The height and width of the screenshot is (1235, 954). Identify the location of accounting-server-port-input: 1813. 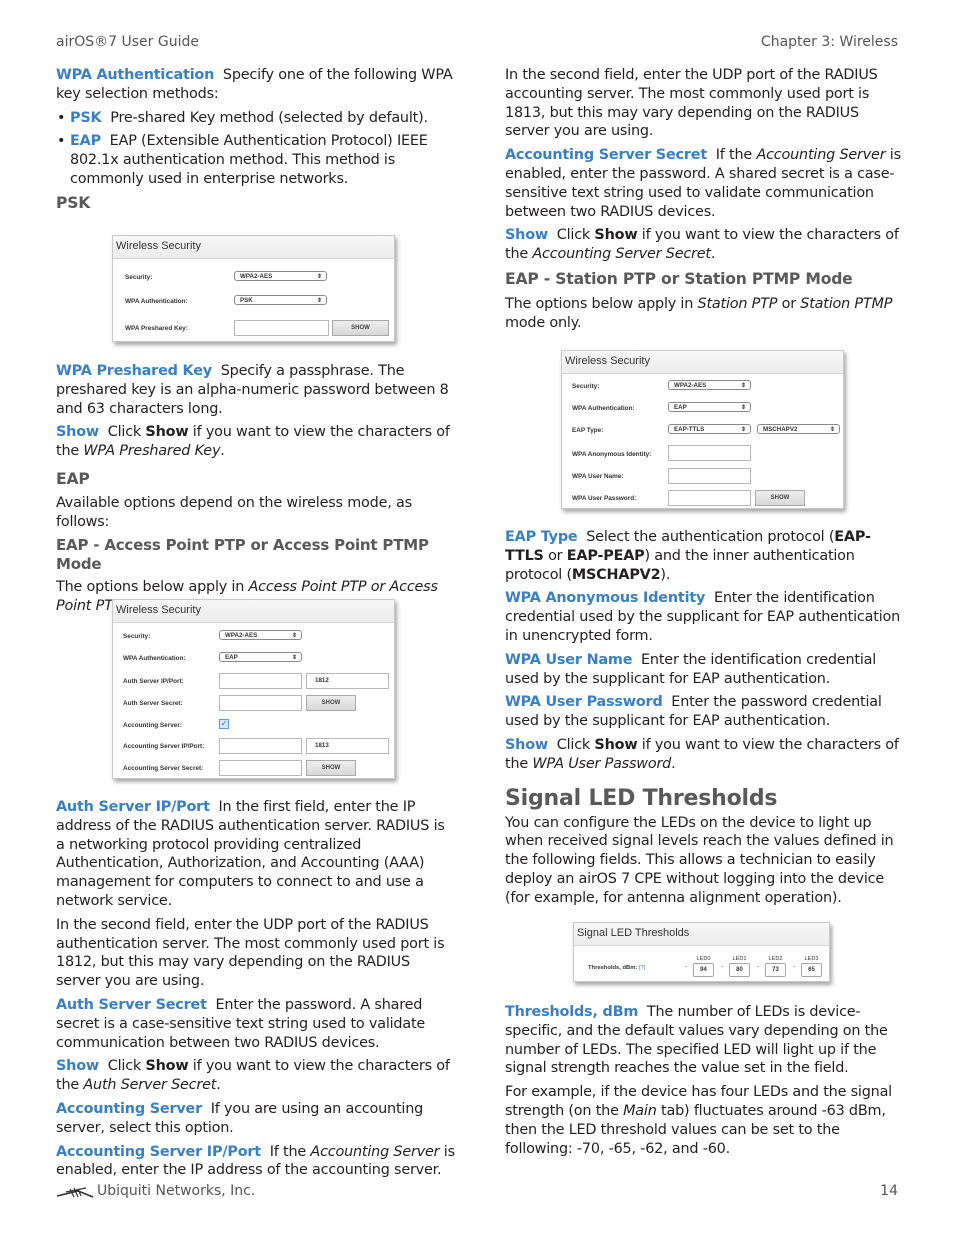
(347, 746).